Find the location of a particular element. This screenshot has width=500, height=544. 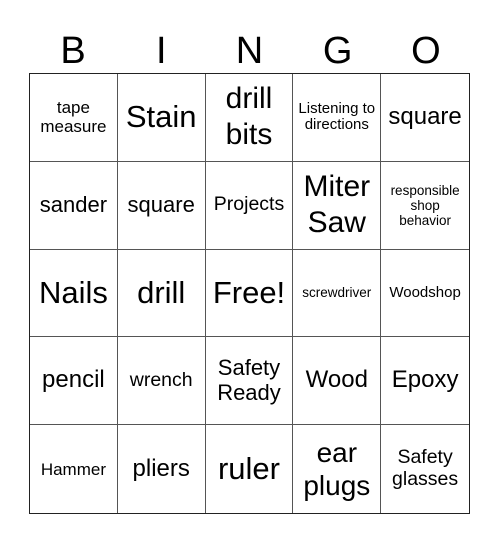

bingo-header: B I N G O is located at coordinates (249, 51).